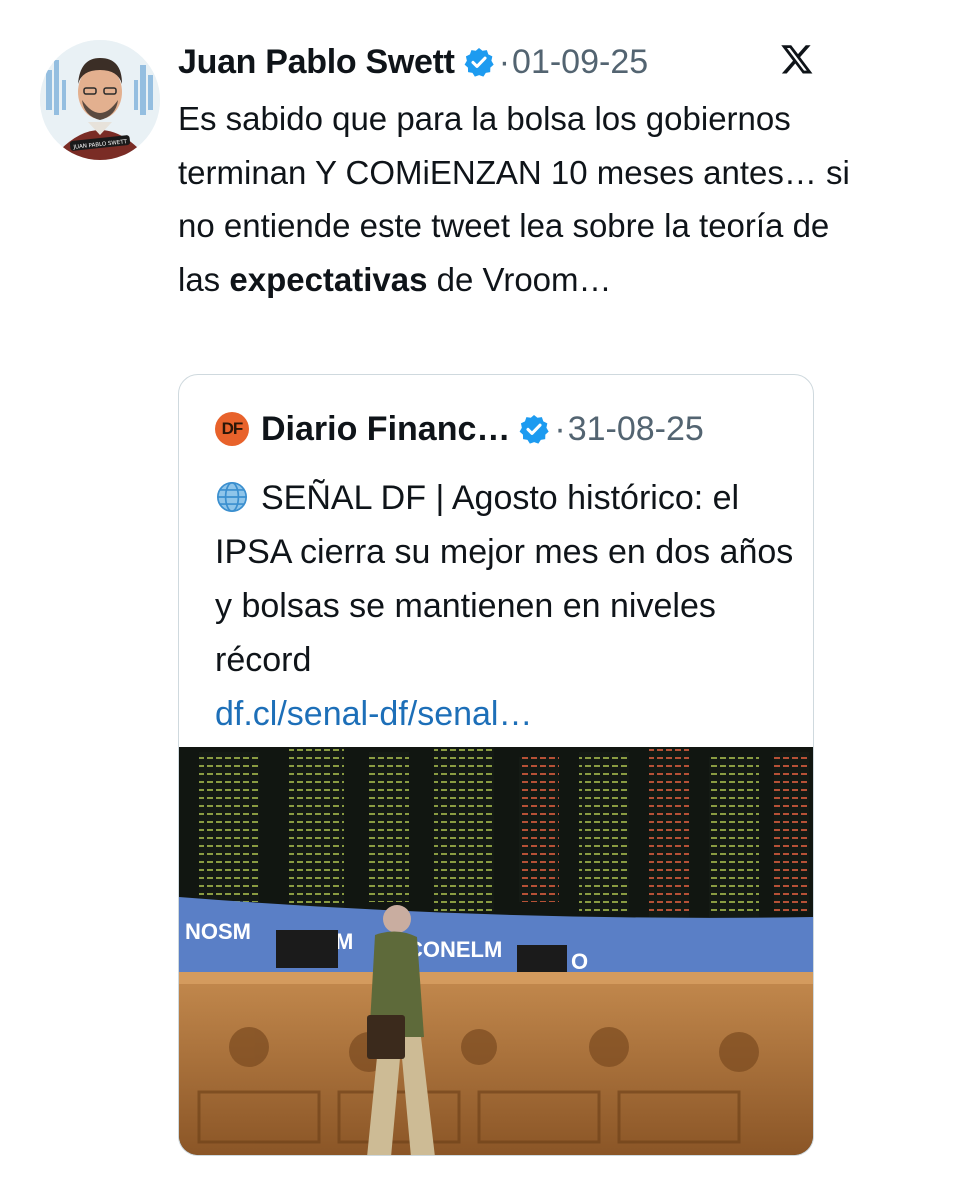 Image resolution: width=953 pixels, height=1200 pixels. Describe the element at coordinates (316, 62) in the screenshot. I see `author-name: Juan Pablo Swett` at that location.